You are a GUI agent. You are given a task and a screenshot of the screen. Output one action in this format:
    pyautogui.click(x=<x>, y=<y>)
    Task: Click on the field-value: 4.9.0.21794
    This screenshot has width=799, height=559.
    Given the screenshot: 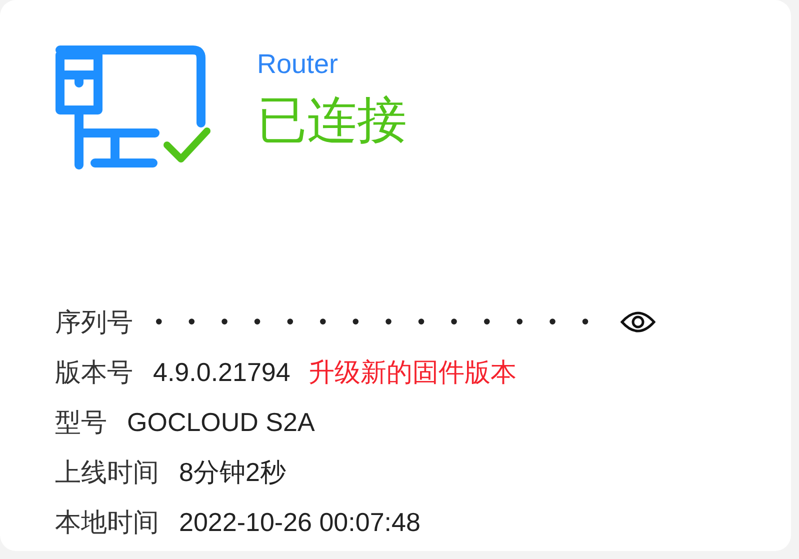 What is the action you would take?
    pyautogui.click(x=221, y=372)
    